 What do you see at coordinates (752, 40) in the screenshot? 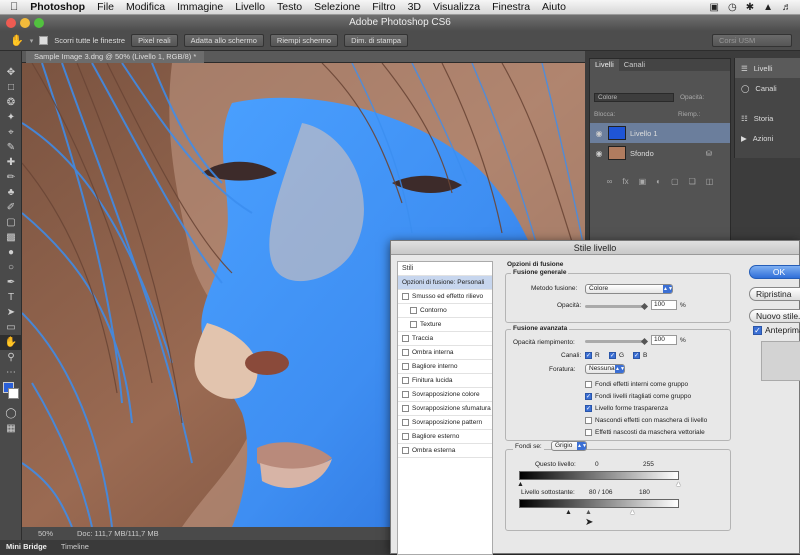
I see `workspace-select: Corsi USM` at bounding box center [752, 40].